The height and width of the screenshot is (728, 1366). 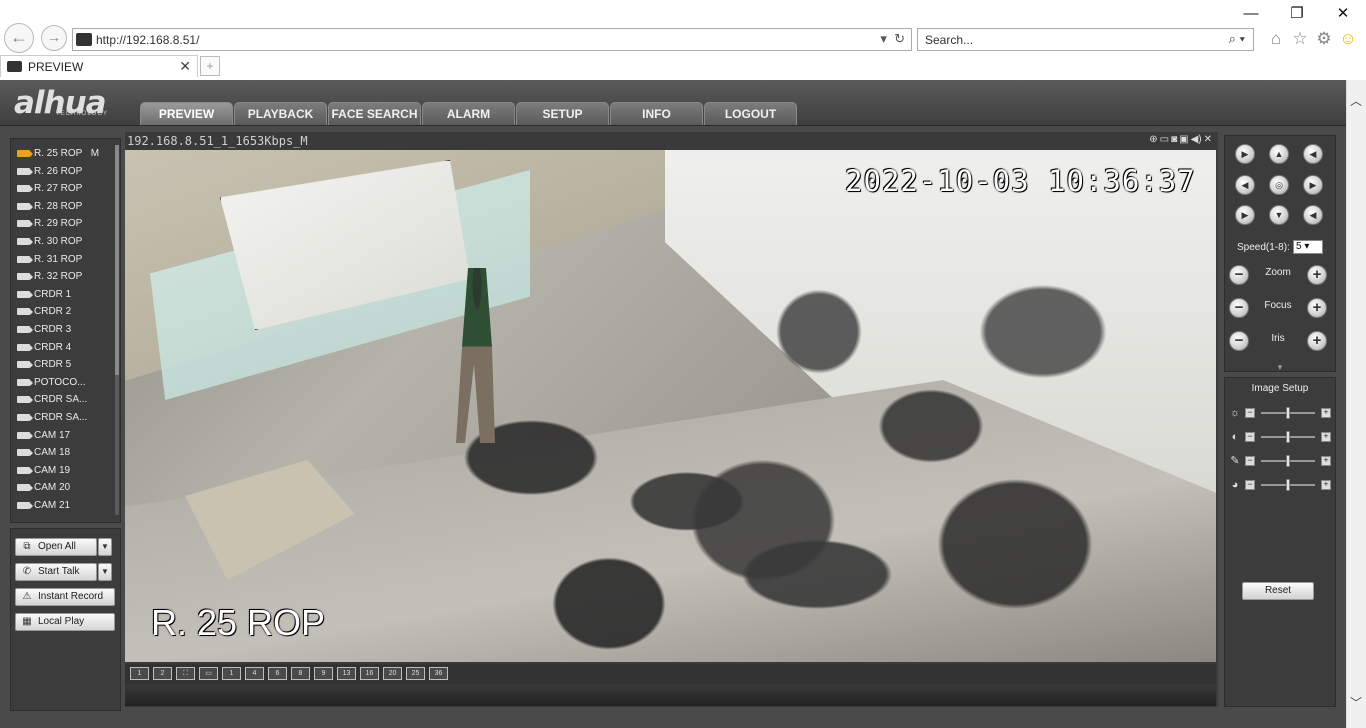 What do you see at coordinates (562, 113) in the screenshot?
I see `tab-setup: SETUP` at bounding box center [562, 113].